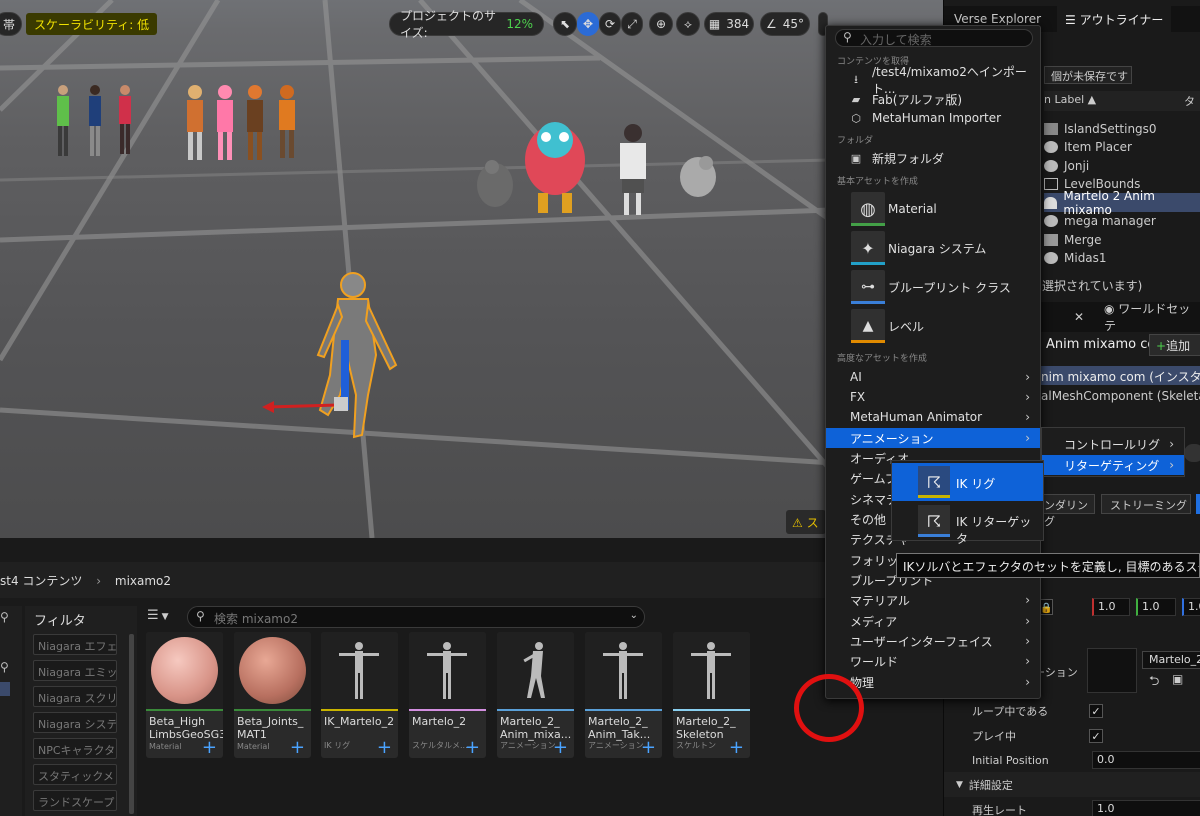  What do you see at coordinates (1122, 128) in the screenshot?
I see `outliner-row: IslandSettings0` at bounding box center [1122, 128].